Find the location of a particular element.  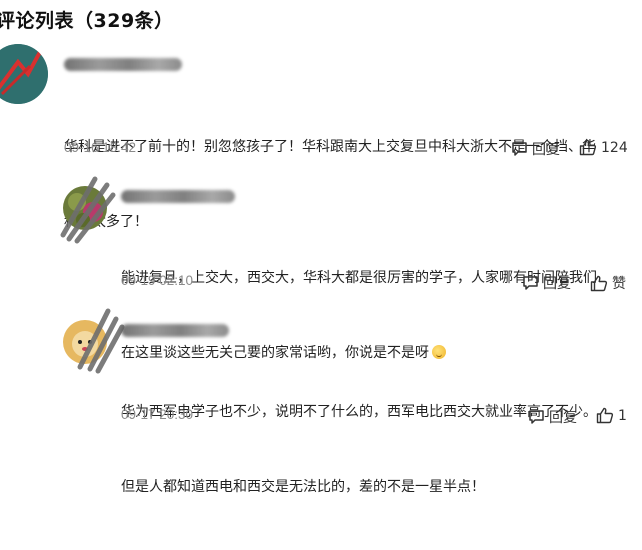

like-button: 赞 is located at coordinates (608, 283).